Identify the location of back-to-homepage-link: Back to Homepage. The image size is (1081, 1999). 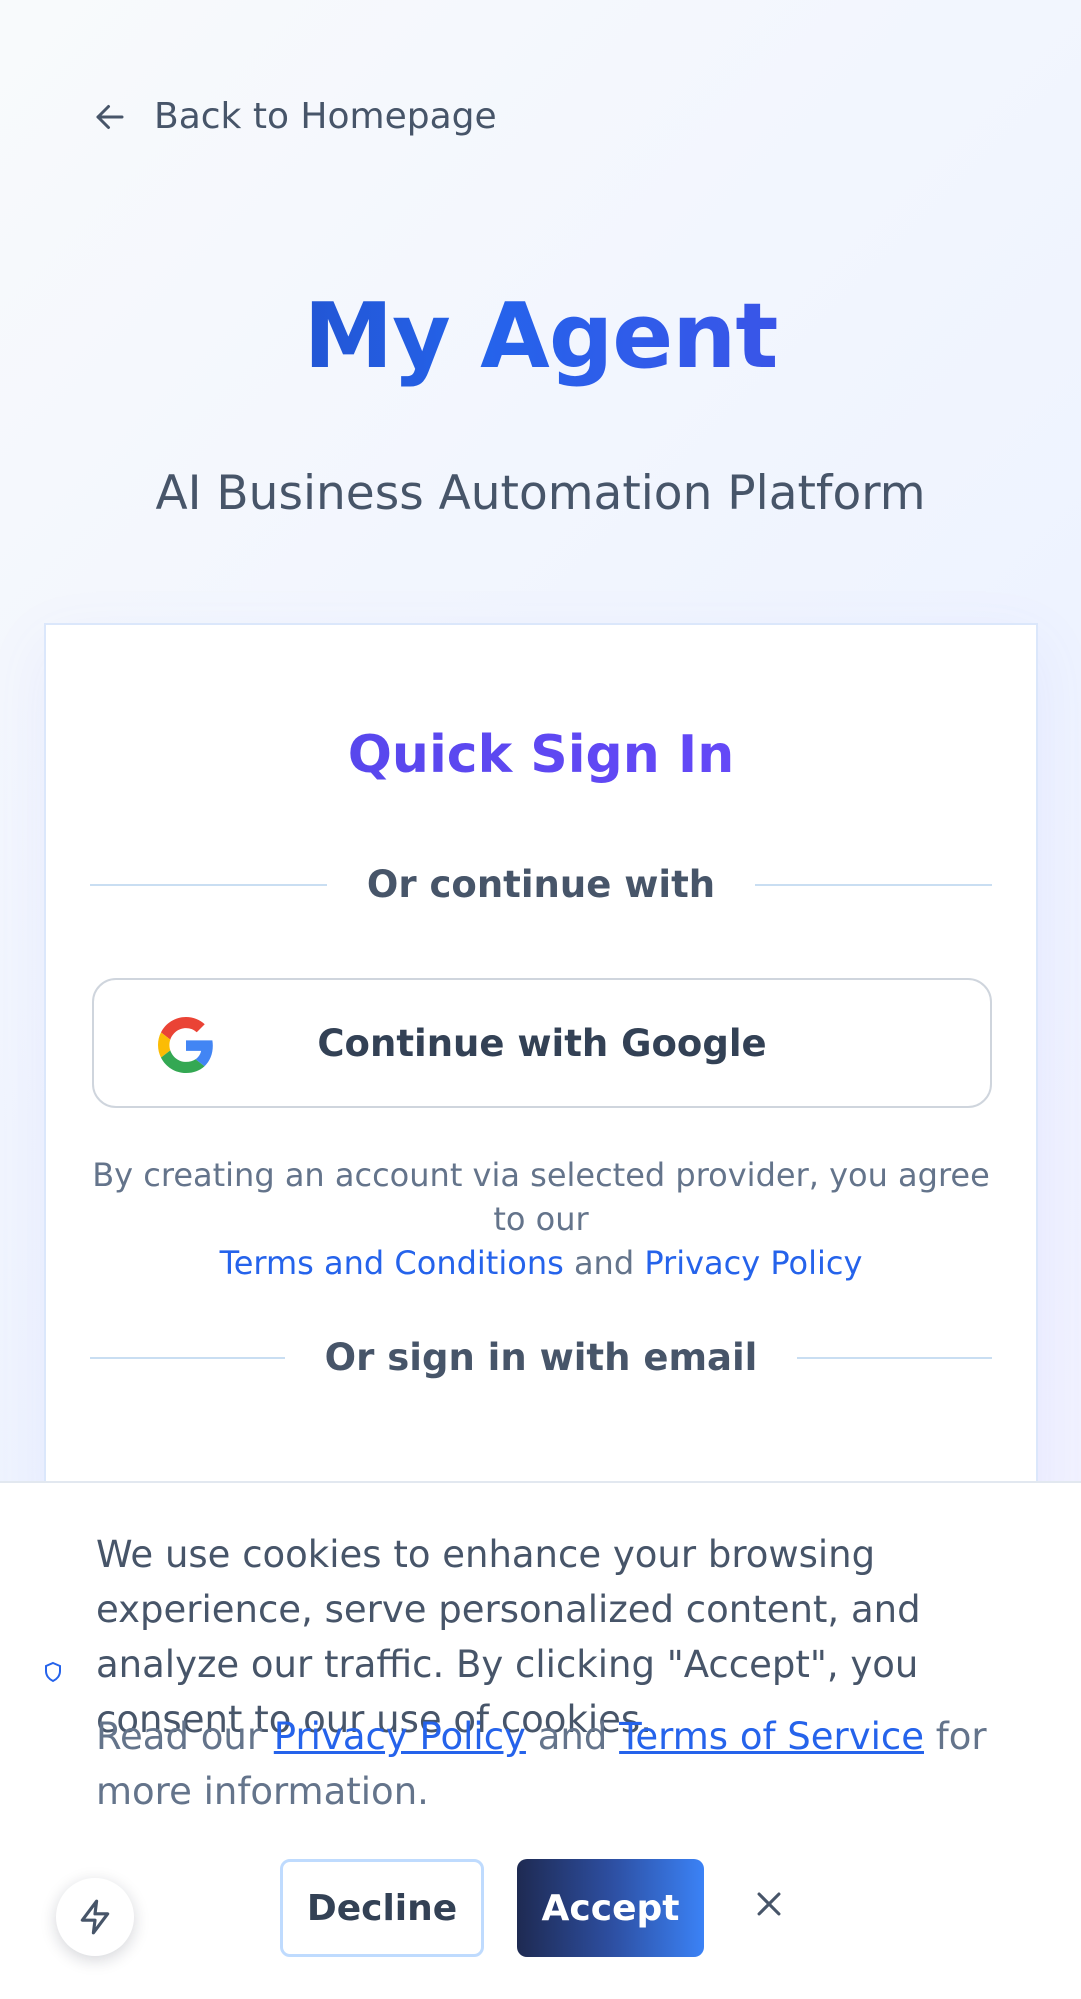
(294, 116).